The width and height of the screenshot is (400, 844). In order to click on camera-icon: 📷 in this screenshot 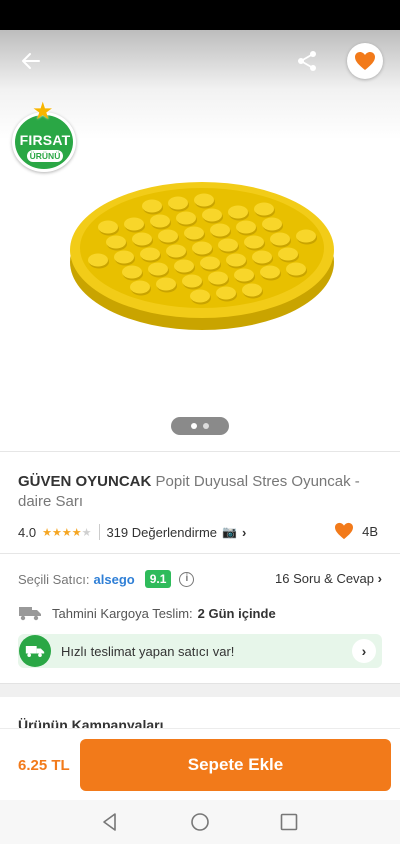, I will do `click(229, 532)`.